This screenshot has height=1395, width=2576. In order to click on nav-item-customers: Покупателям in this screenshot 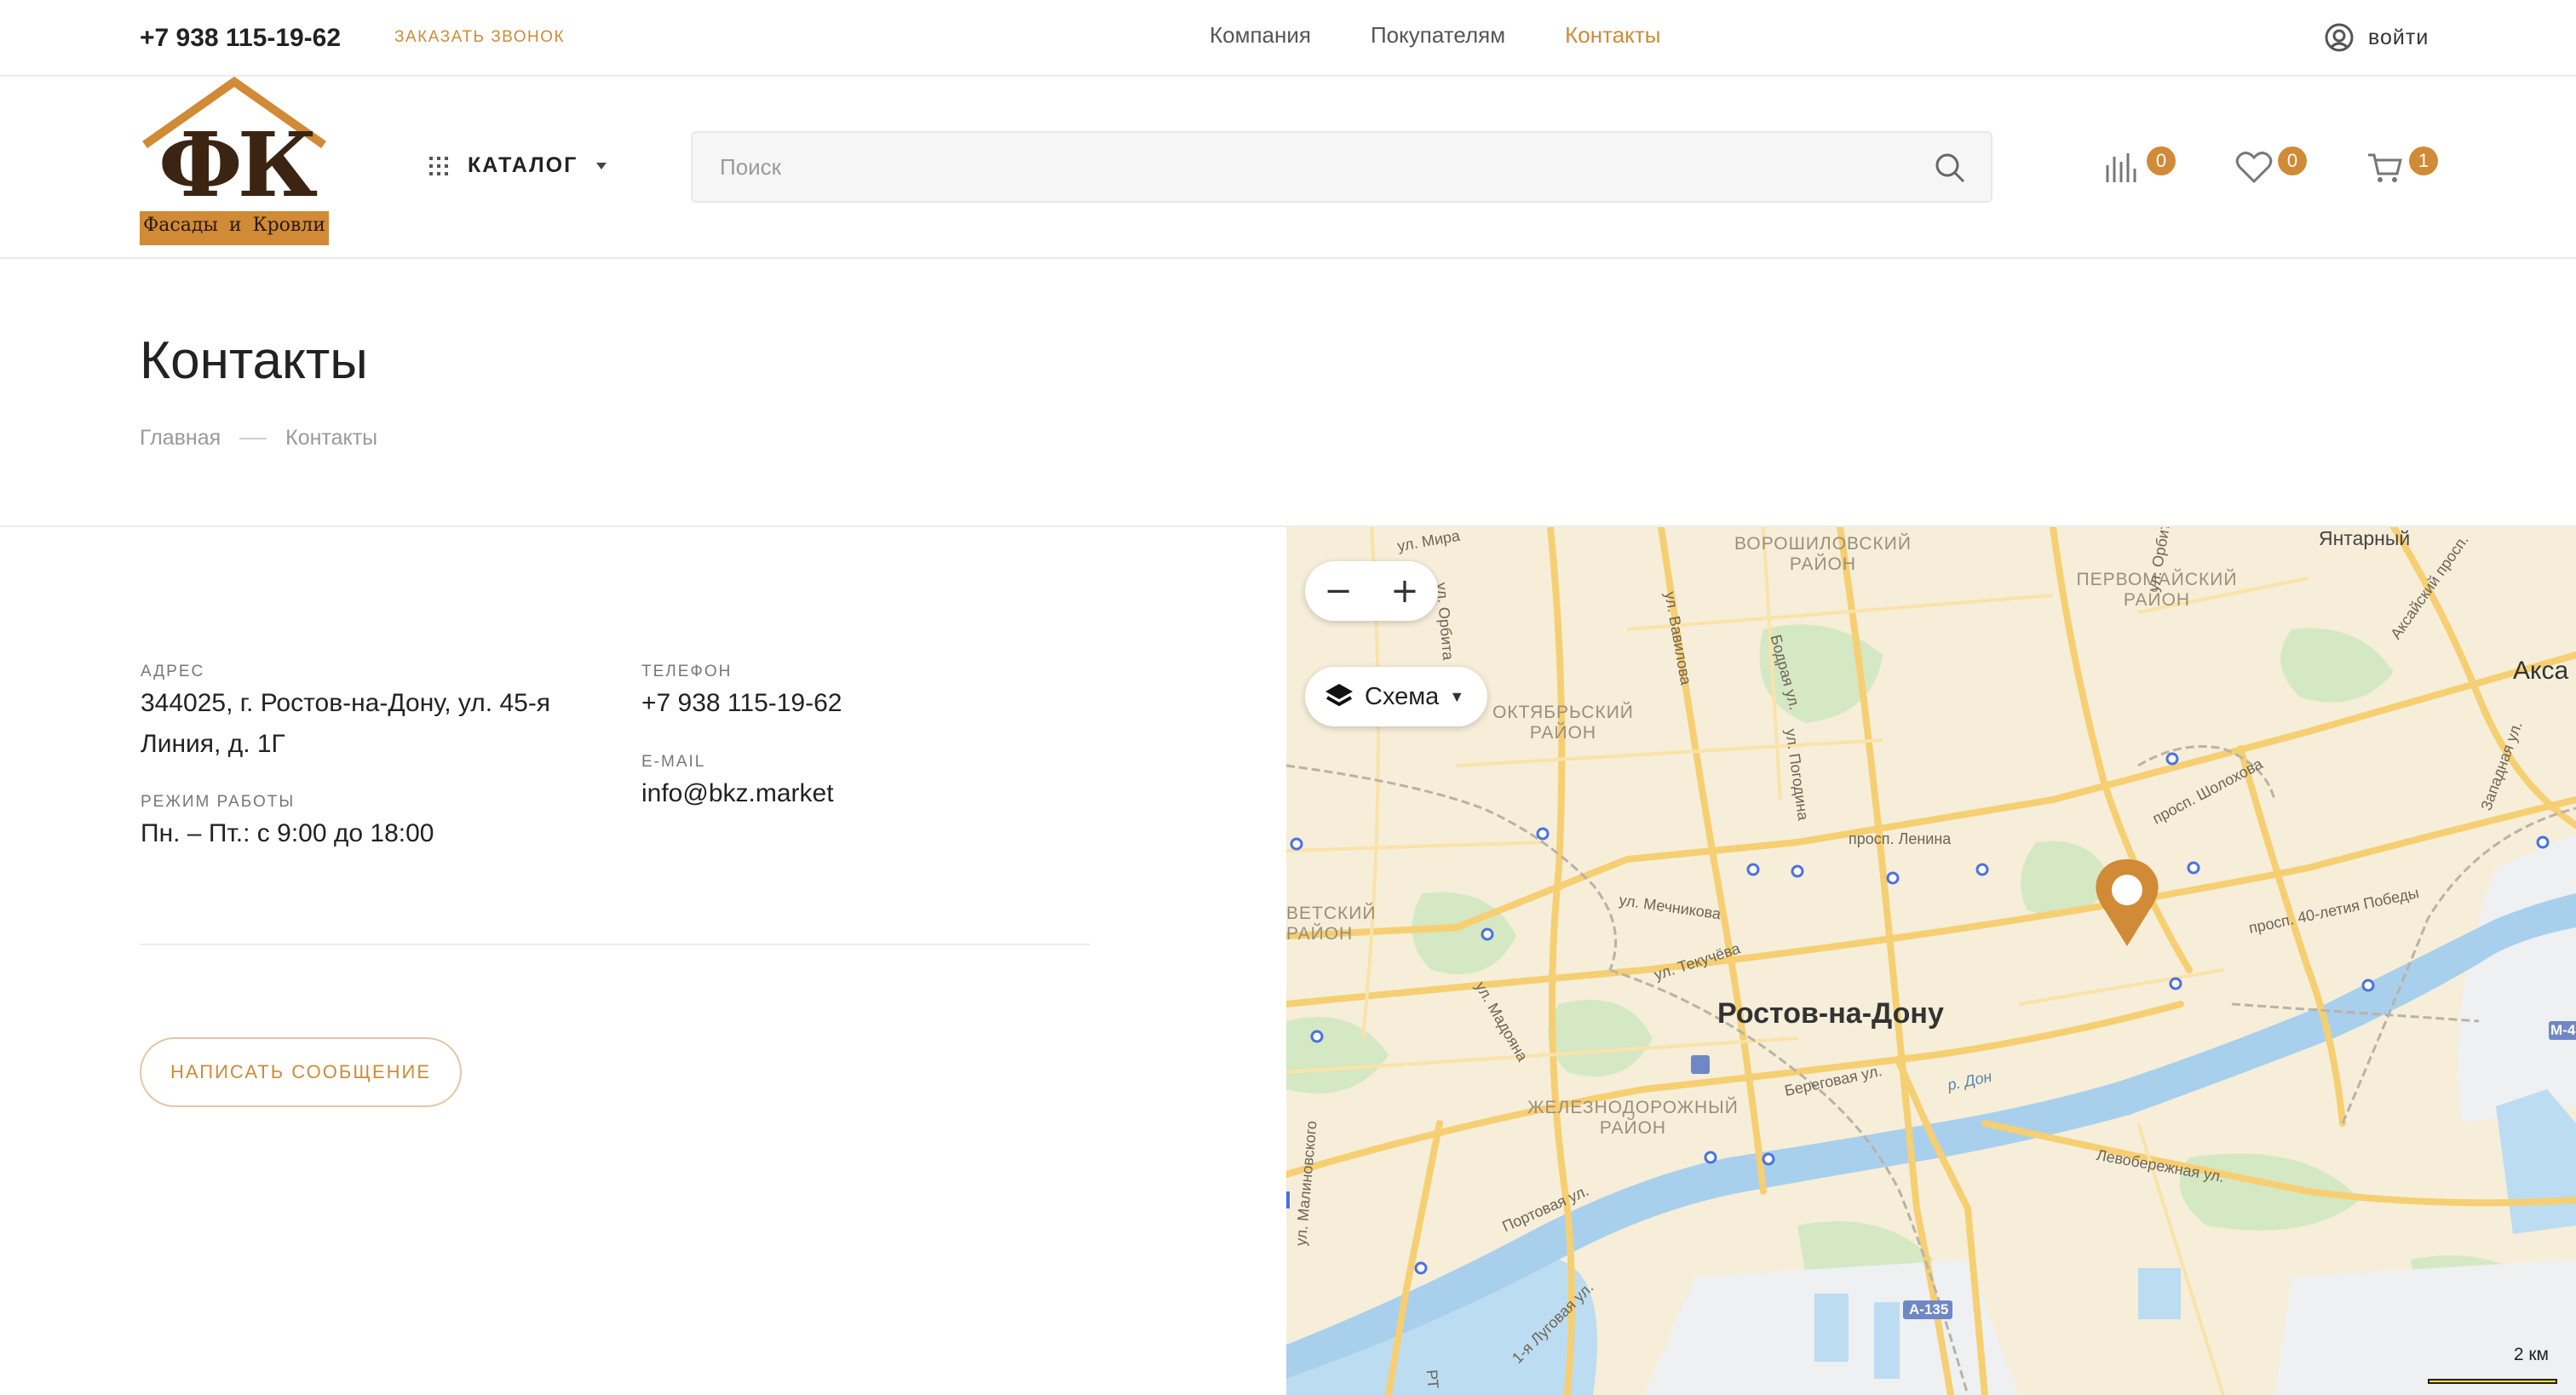, I will do `click(1438, 35)`.